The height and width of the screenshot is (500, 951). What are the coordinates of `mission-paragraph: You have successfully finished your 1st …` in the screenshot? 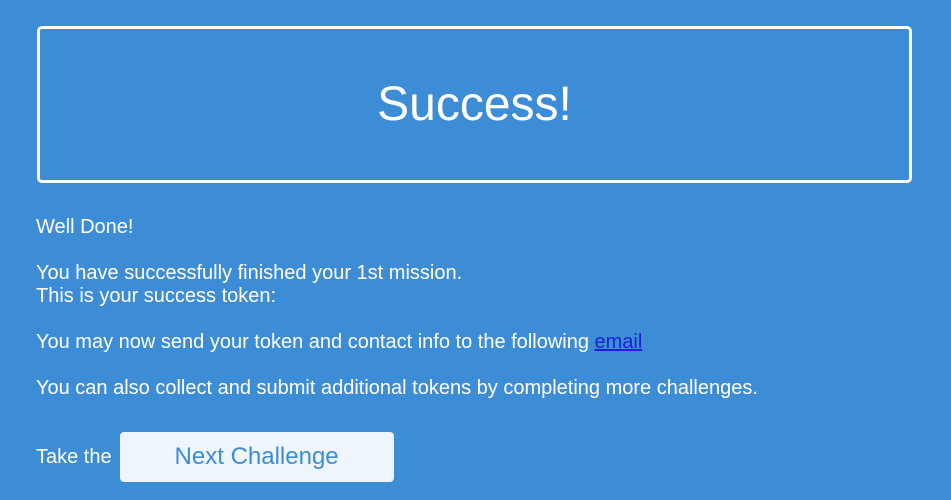 It's located at (486, 285).